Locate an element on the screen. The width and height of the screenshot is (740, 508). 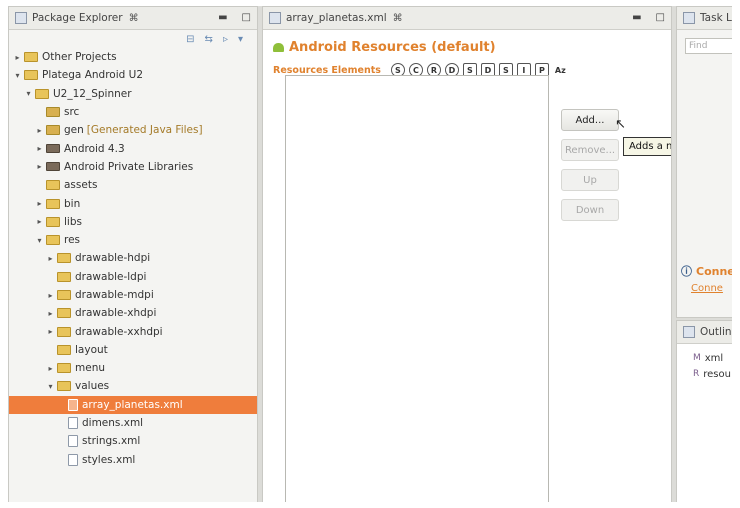
outline-tab-title: Outline is located at coordinates (716, 332).